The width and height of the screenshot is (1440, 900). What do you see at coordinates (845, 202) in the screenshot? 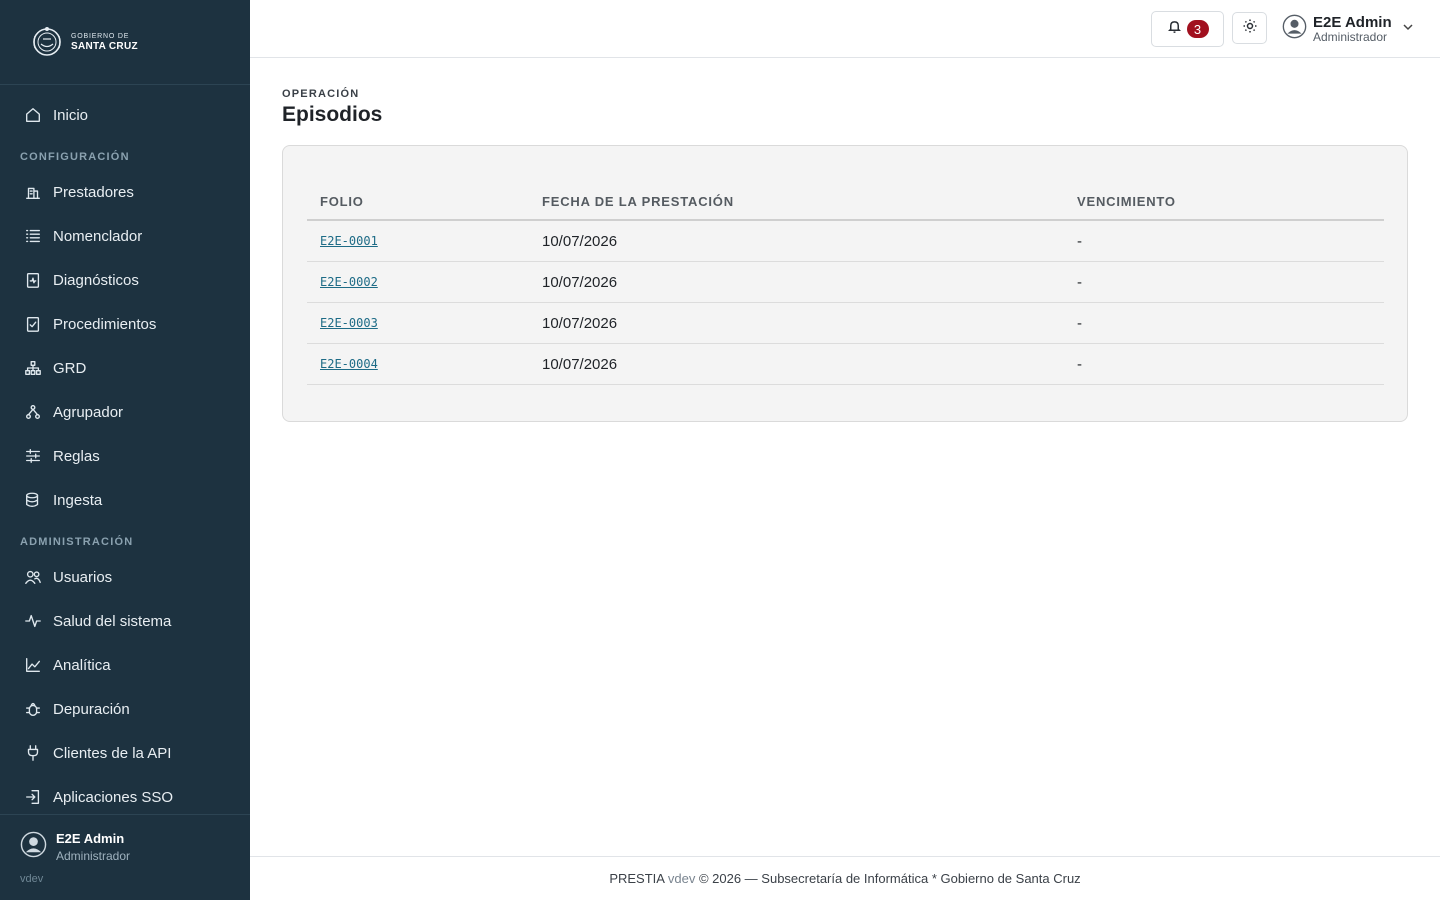
I see `table-header: FOLIO FECHA DE LA PRESTACIÓN VENCIMIENTO` at bounding box center [845, 202].